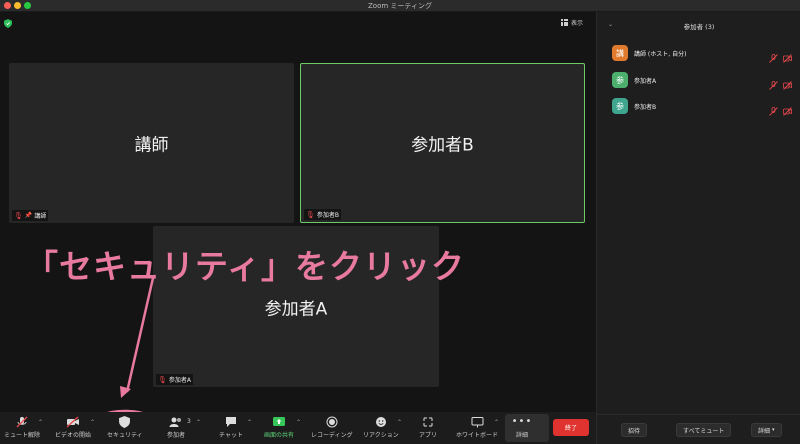  What do you see at coordinates (634, 430) in the screenshot?
I see `invite-button: 招待` at bounding box center [634, 430].